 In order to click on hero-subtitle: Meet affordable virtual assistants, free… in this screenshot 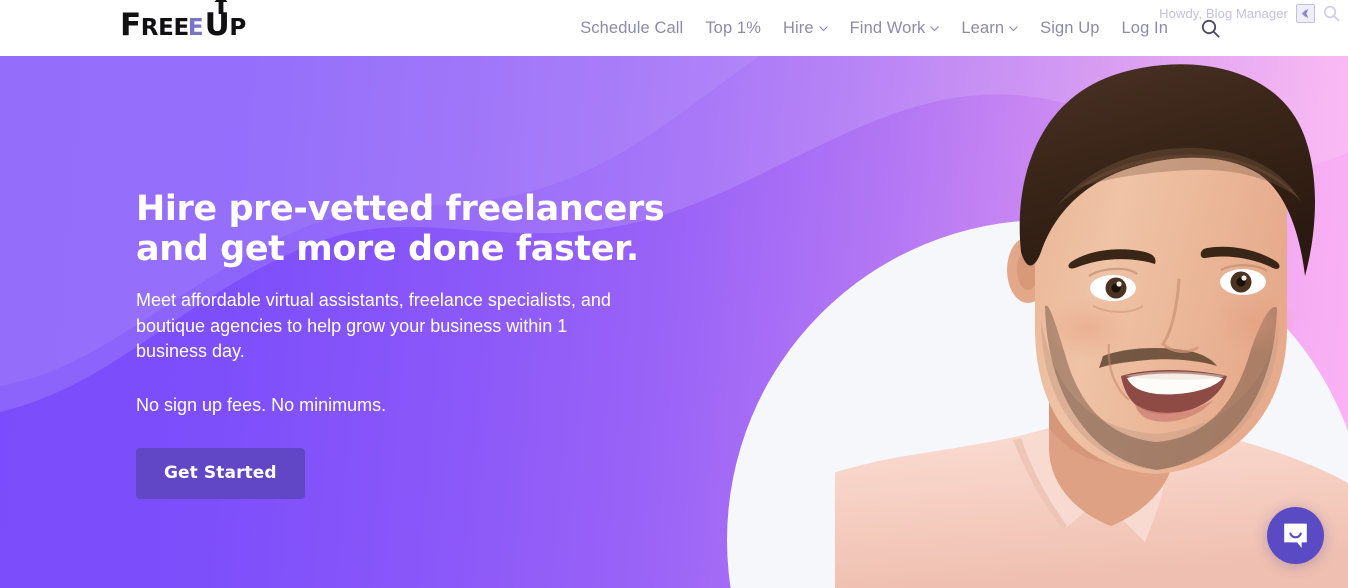, I will do `click(373, 325)`.